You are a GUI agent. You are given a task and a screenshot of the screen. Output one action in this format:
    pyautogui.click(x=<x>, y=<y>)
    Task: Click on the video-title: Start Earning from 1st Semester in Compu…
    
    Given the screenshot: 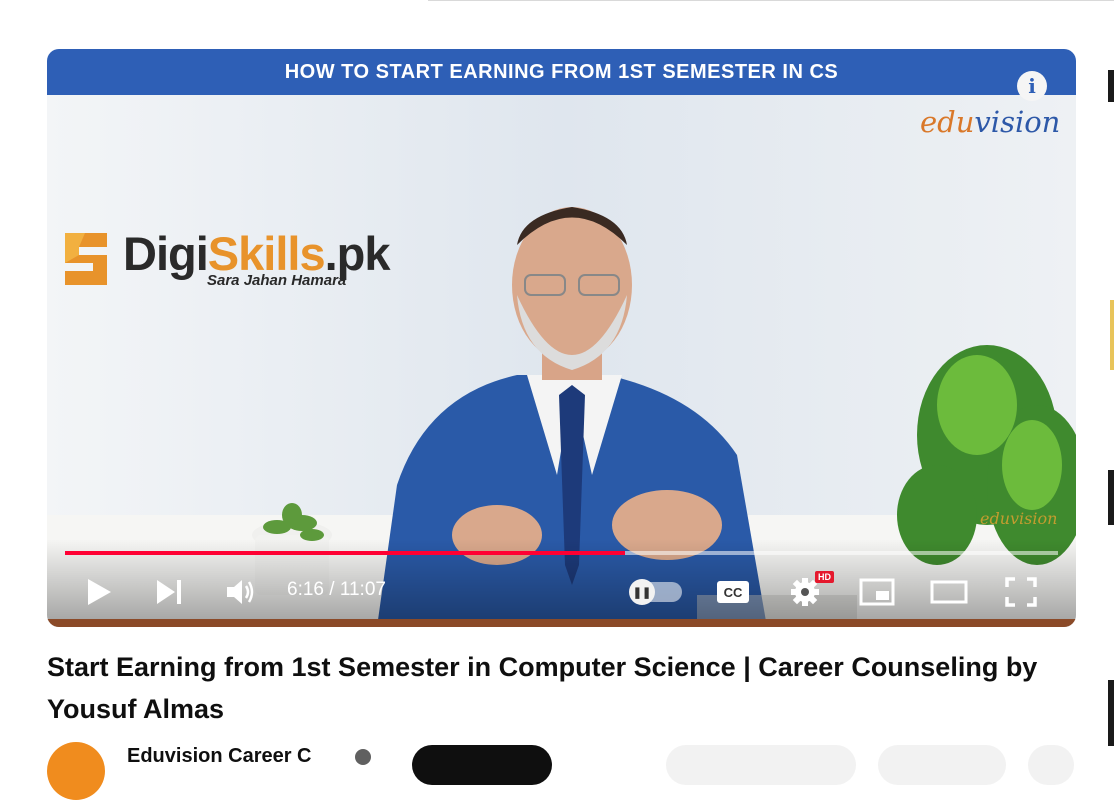 What is the action you would take?
    pyautogui.click(x=542, y=688)
    